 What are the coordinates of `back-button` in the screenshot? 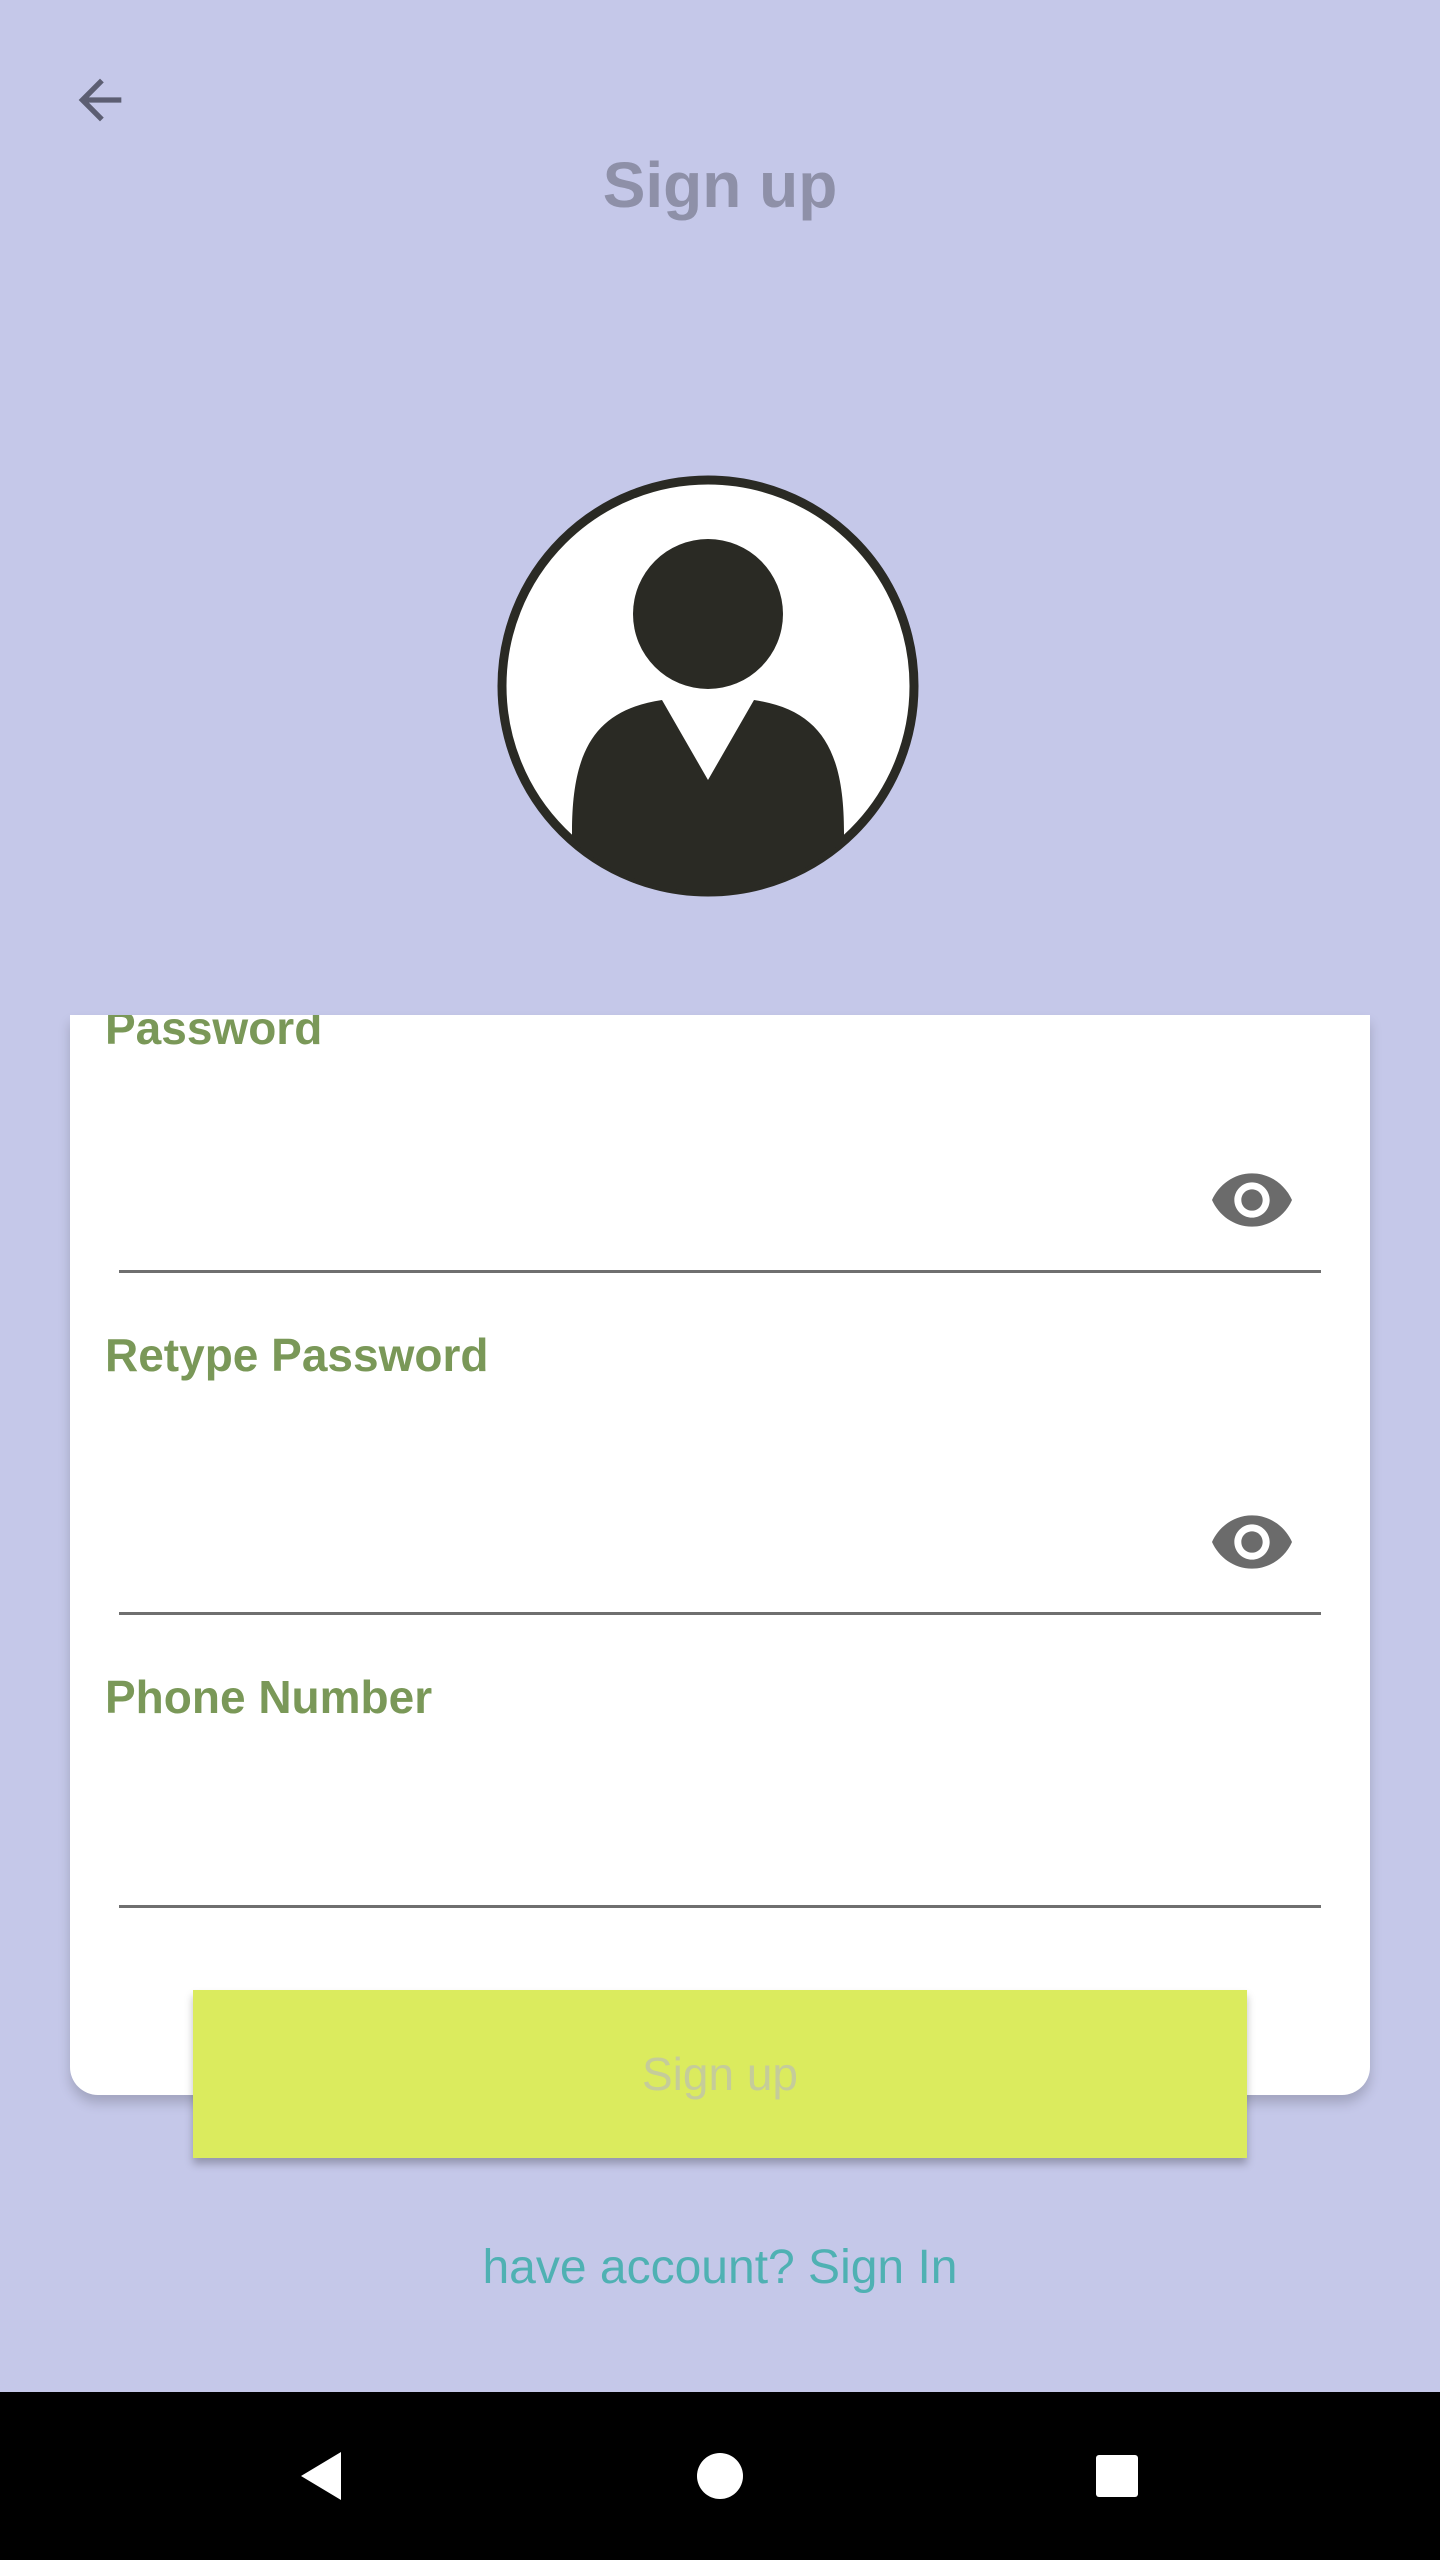 It's located at (100, 100).